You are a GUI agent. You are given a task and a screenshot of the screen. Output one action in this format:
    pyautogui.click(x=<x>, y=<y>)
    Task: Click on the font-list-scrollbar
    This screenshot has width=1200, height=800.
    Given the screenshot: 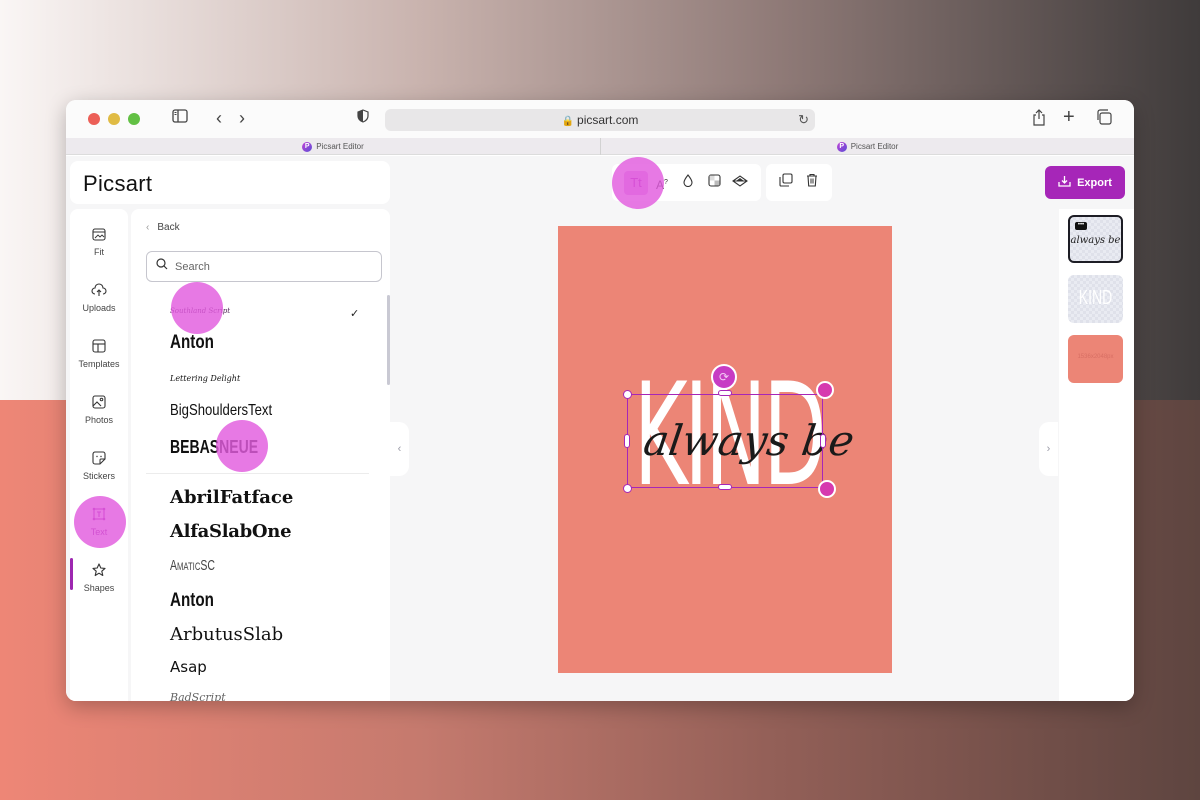 What is the action you would take?
    pyautogui.click(x=388, y=340)
    